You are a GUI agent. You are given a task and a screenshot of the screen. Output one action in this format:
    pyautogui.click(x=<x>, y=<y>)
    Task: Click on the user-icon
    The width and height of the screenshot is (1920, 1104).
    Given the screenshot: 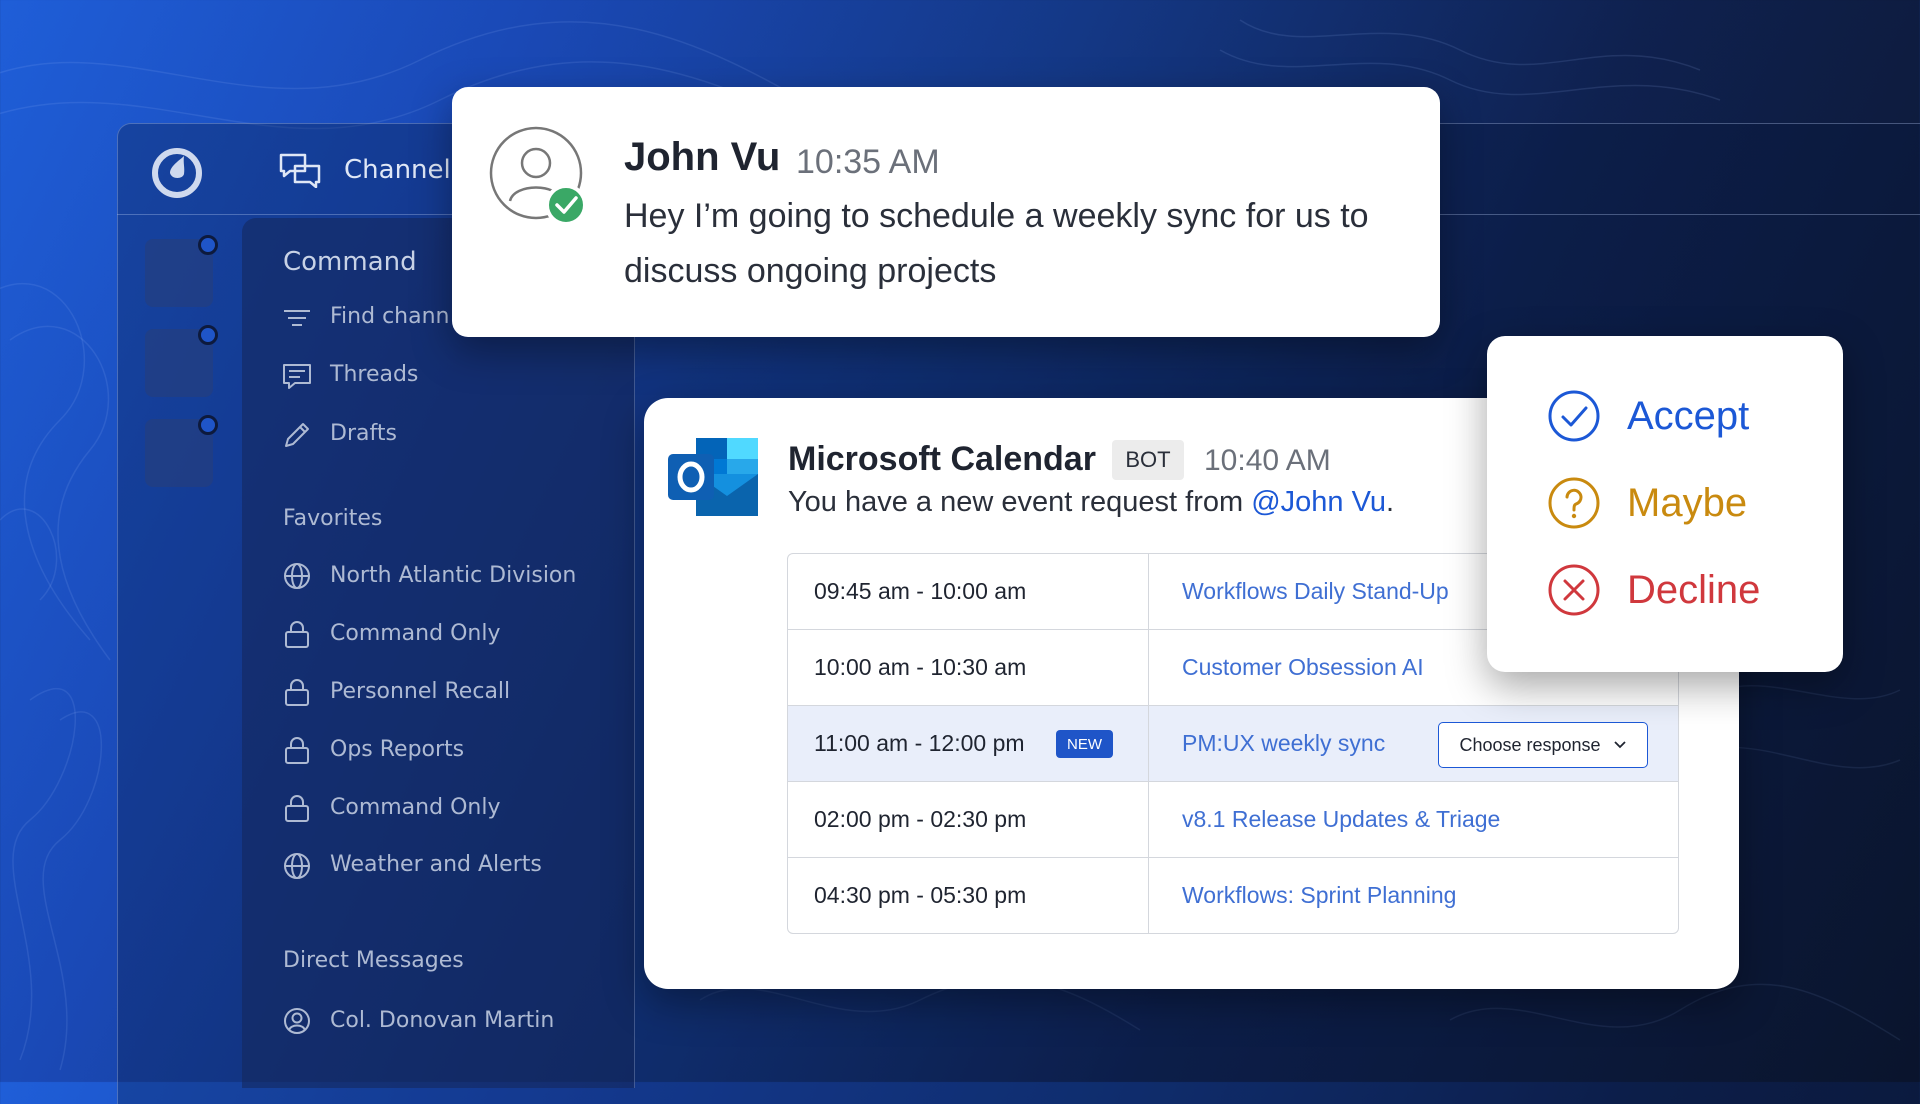 What is the action you would take?
    pyautogui.click(x=297, y=1021)
    